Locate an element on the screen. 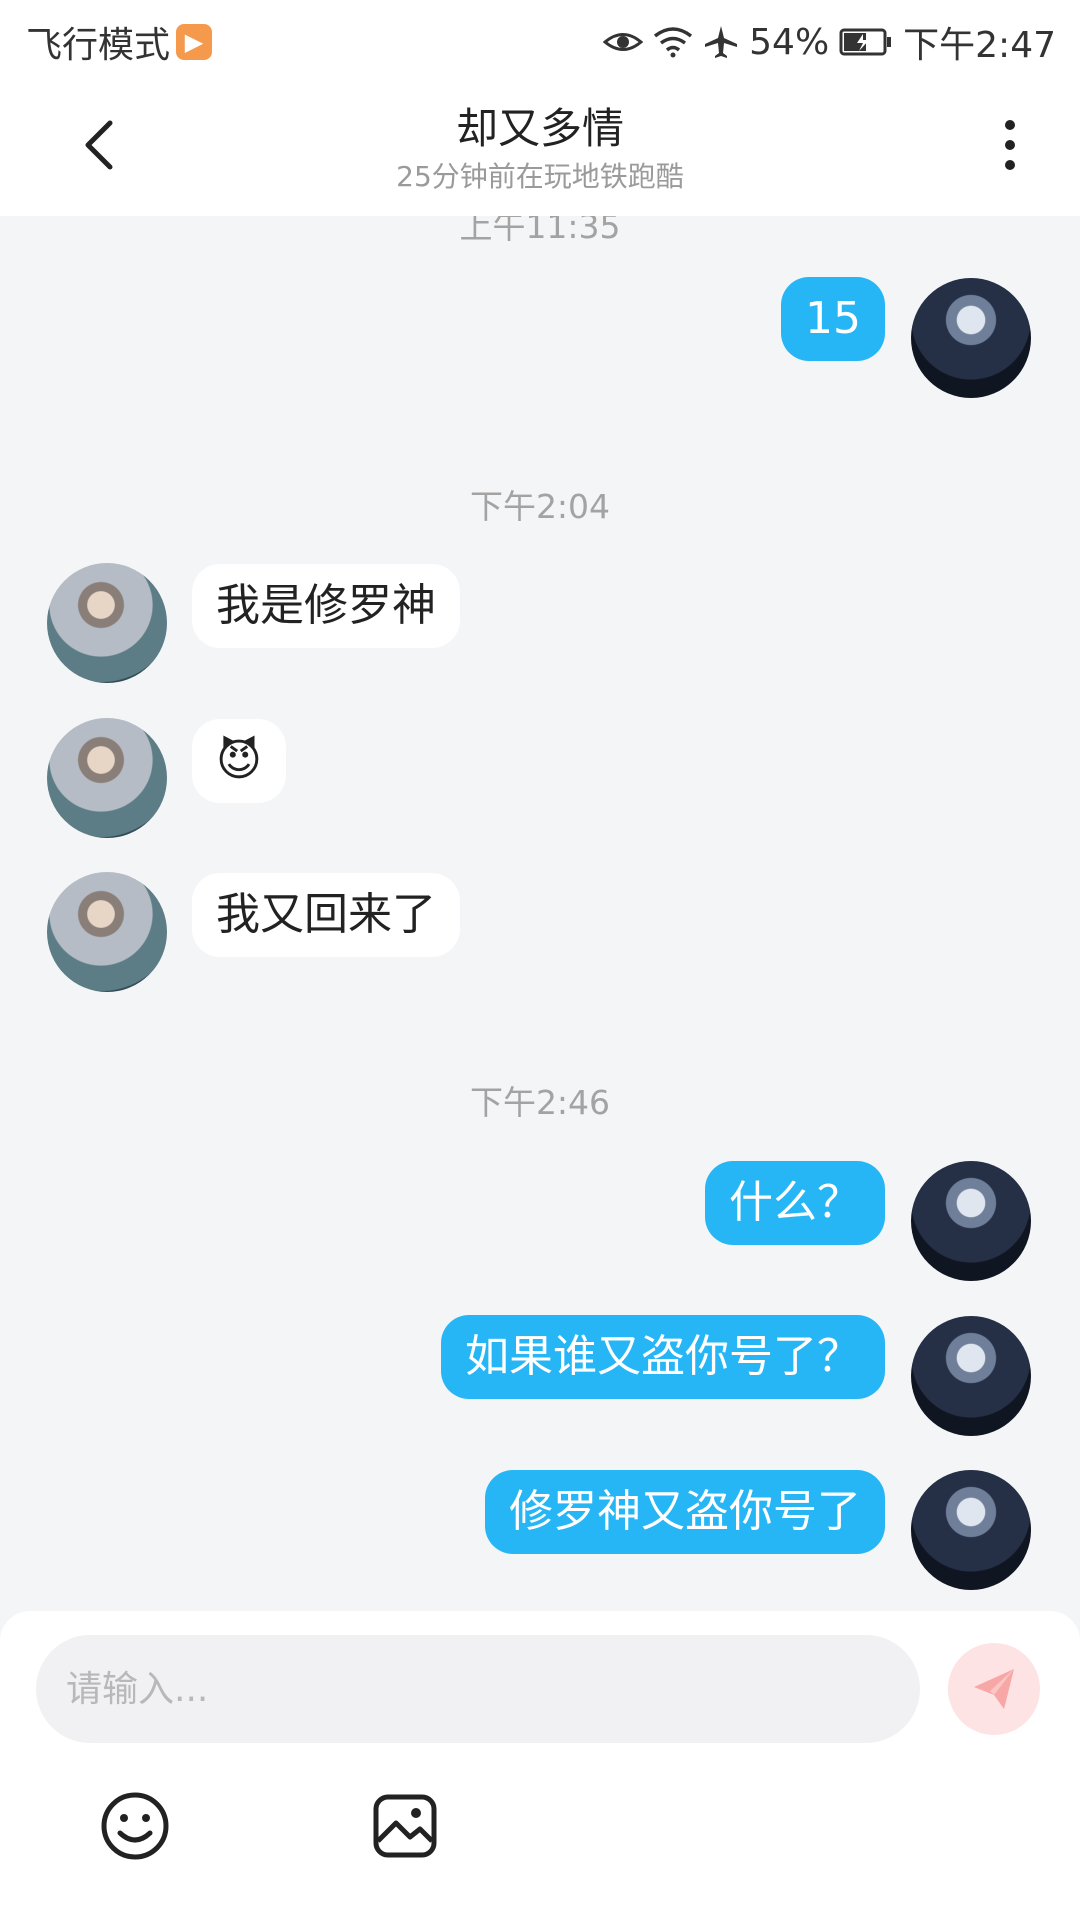 The image size is (1080, 1920). message-incoming-emoji: 😈 is located at coordinates (239, 761).